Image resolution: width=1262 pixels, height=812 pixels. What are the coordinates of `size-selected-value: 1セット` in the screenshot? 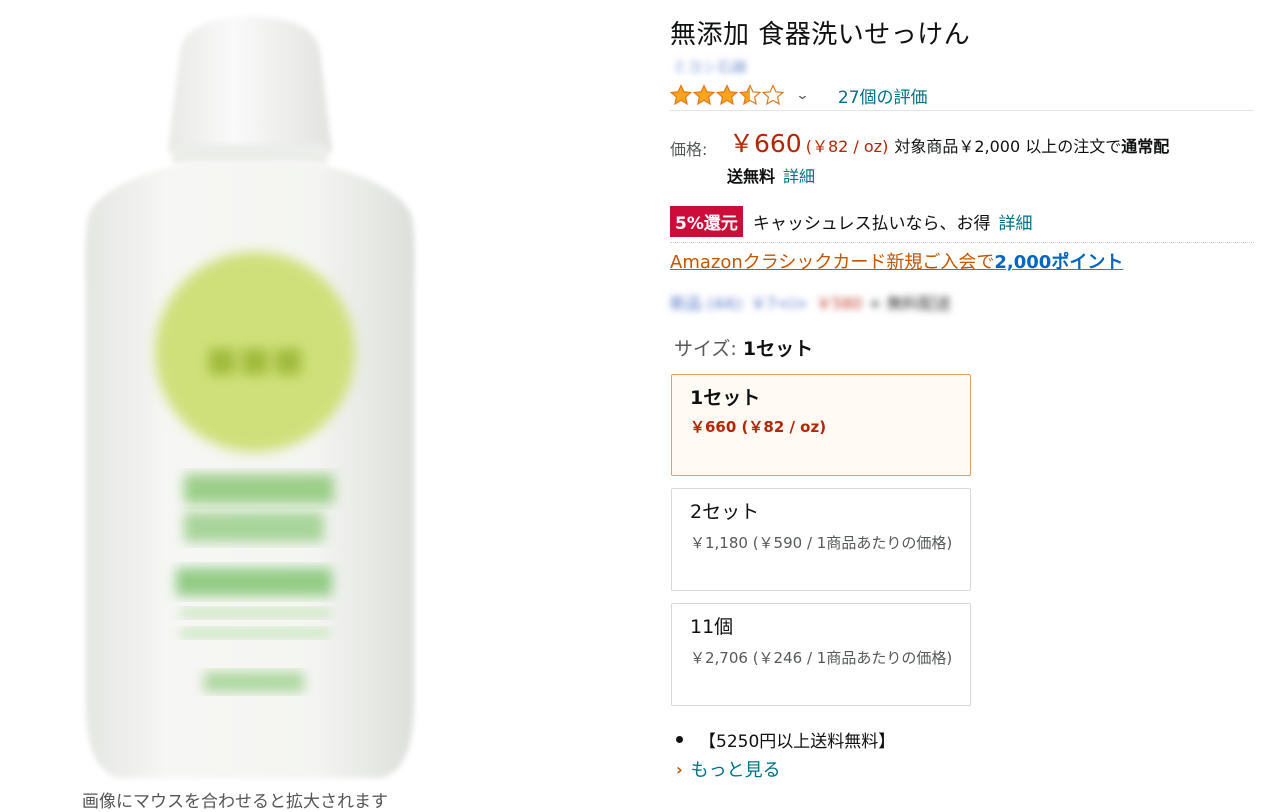 It's located at (778, 349).